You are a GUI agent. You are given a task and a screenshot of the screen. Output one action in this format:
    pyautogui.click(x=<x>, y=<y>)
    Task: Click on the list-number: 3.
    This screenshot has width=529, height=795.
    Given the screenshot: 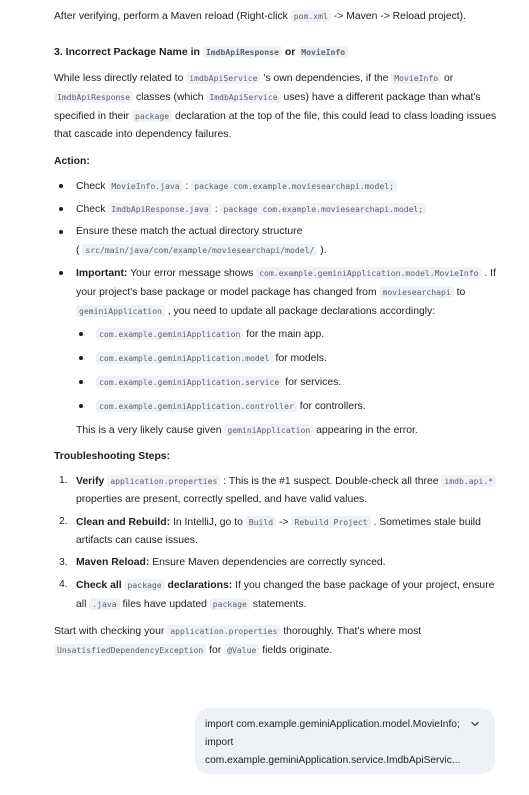 What is the action you would take?
    pyautogui.click(x=63, y=562)
    